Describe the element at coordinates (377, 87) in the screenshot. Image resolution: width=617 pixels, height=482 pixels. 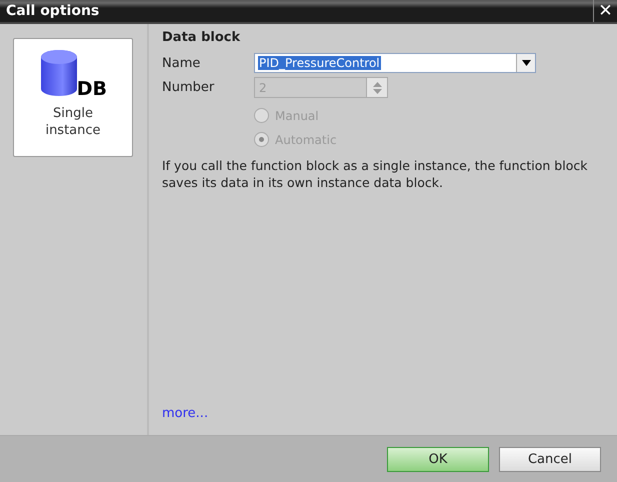
I see `spin-arrows-icon` at that location.